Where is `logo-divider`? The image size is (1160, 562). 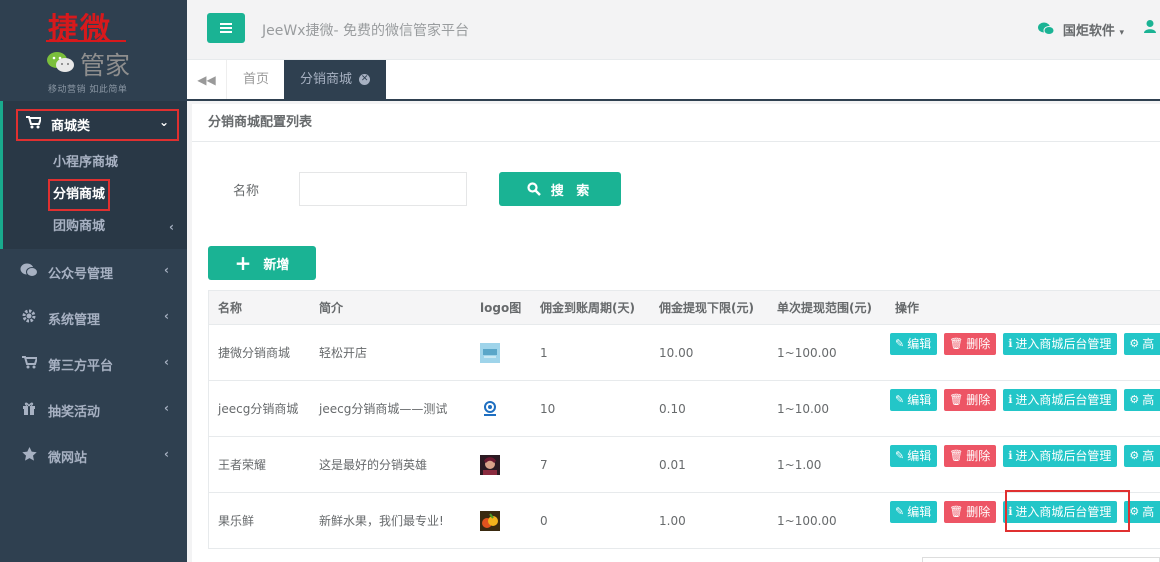 logo-divider is located at coordinates (86, 41).